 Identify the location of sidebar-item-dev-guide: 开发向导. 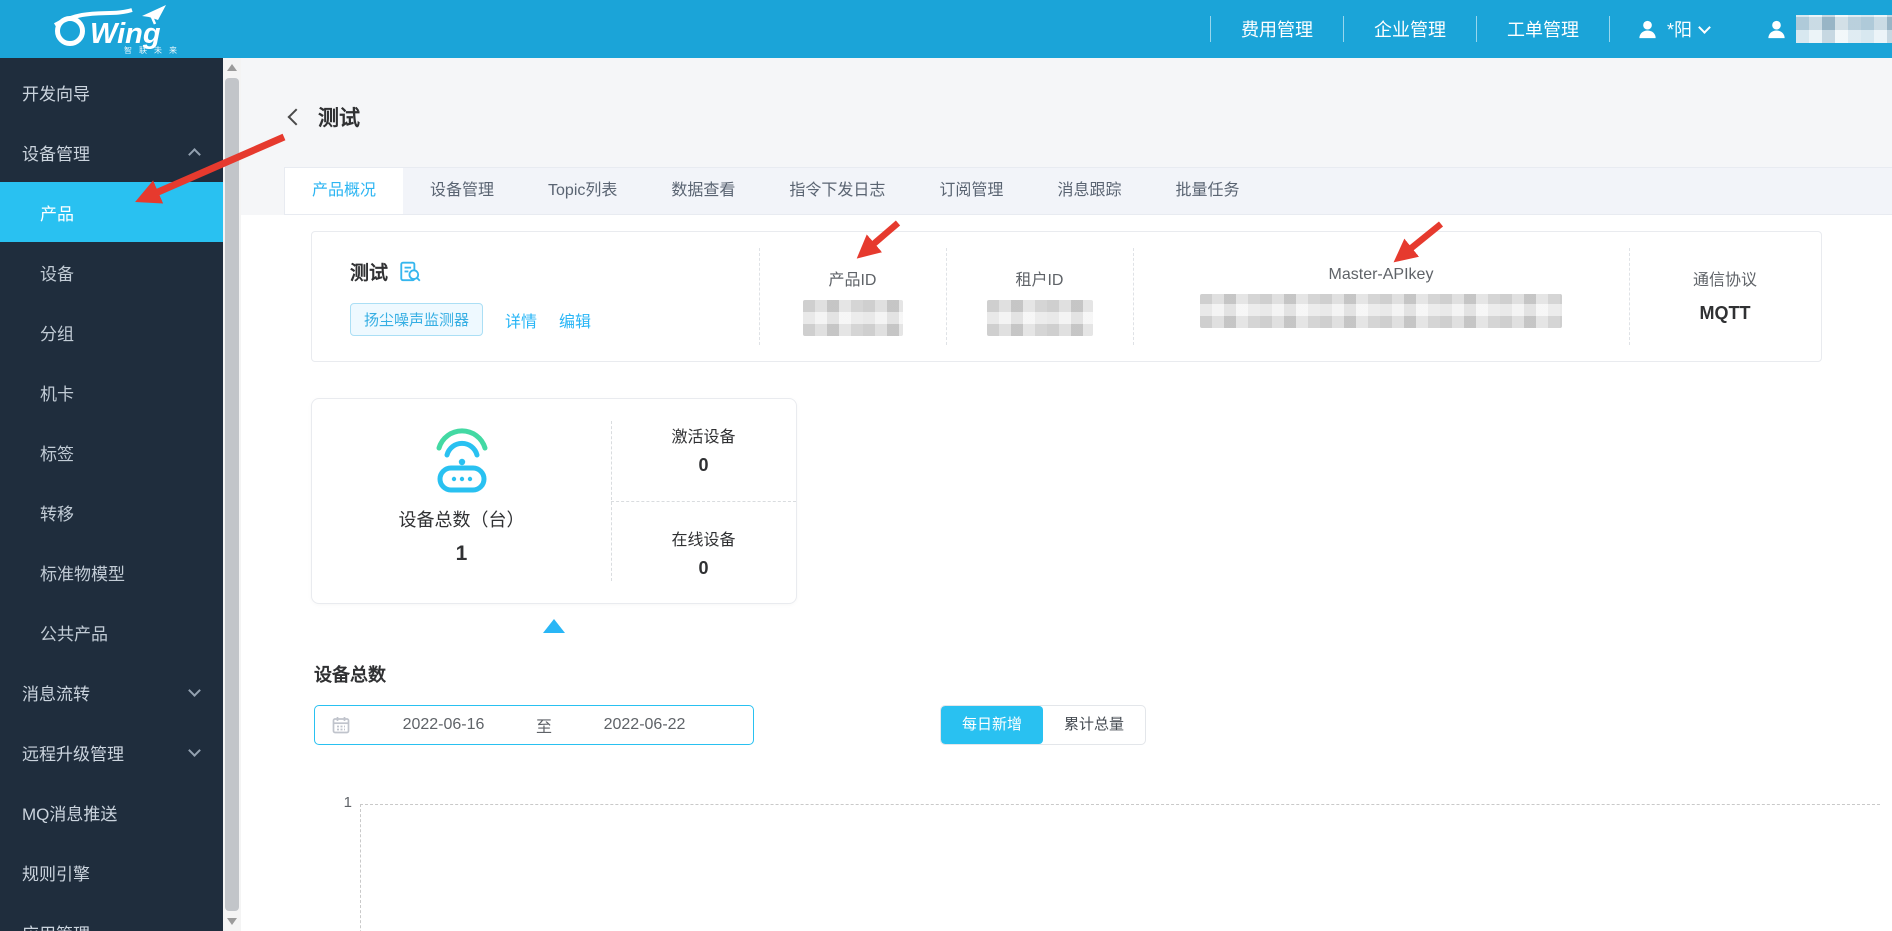
(111, 92).